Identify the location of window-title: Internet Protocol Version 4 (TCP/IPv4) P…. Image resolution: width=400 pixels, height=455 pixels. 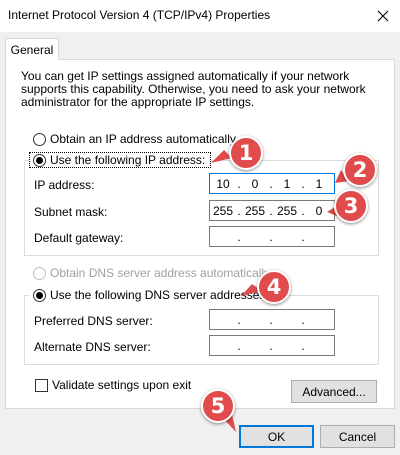
(139, 15).